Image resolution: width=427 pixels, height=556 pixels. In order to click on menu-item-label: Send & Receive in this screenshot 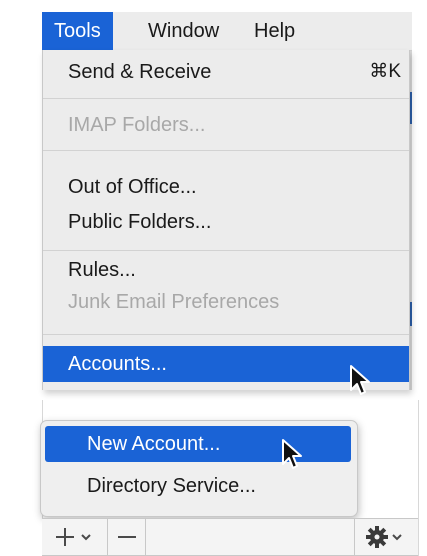, I will do `click(140, 72)`.